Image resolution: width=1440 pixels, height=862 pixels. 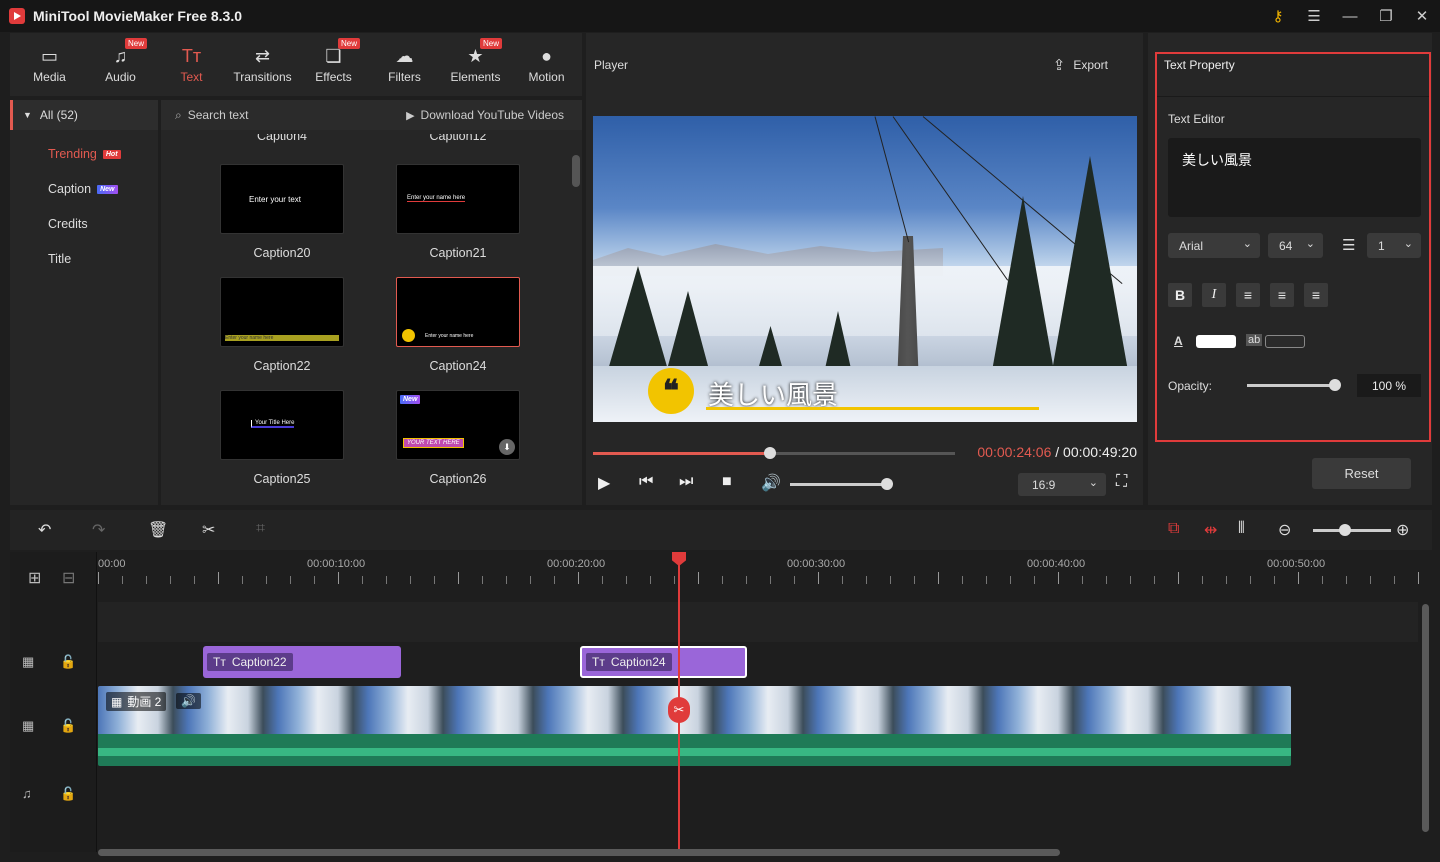 I want to click on download-youtube-button: ▶ Download YouTube Videos, so click(x=485, y=115).